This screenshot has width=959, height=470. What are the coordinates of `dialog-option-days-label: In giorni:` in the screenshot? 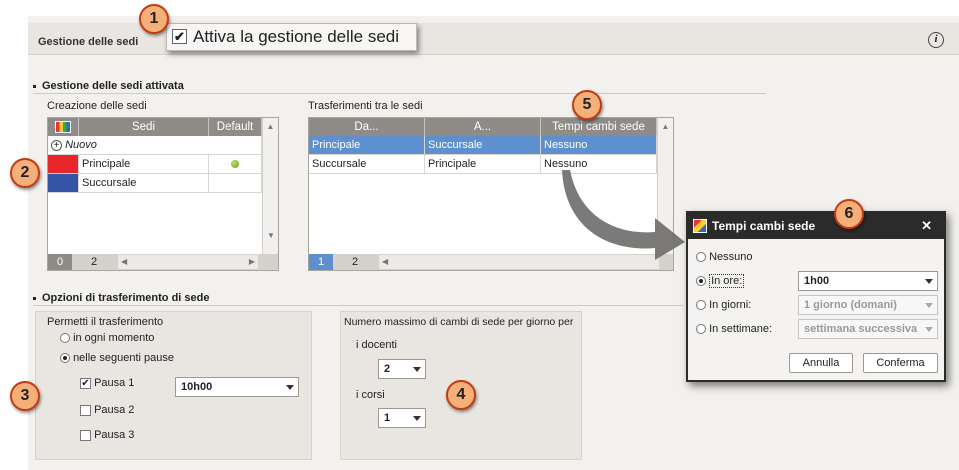 It's located at (730, 305).